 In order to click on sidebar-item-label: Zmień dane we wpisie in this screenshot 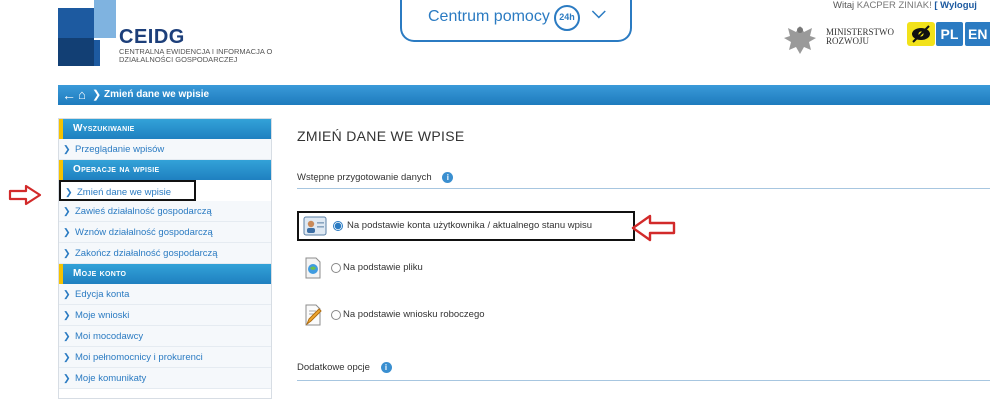, I will do `click(124, 192)`.